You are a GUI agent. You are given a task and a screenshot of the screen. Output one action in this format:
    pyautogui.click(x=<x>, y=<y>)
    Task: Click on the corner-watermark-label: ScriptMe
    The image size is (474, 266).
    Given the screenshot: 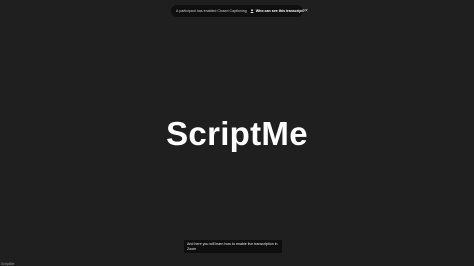 What is the action you would take?
    pyautogui.click(x=8, y=264)
    